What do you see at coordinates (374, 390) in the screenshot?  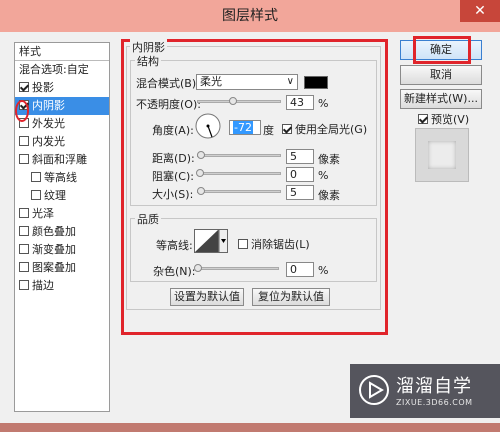 I see `play-logo-icon` at bounding box center [374, 390].